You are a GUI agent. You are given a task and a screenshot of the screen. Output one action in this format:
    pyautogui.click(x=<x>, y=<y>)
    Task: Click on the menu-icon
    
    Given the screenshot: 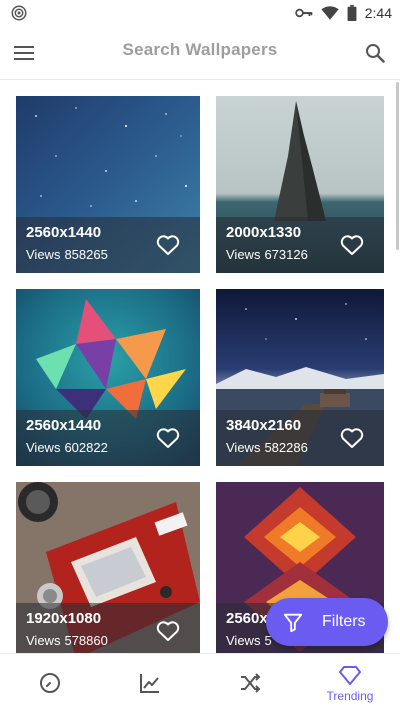 What is the action you would take?
    pyautogui.click(x=24, y=53)
    